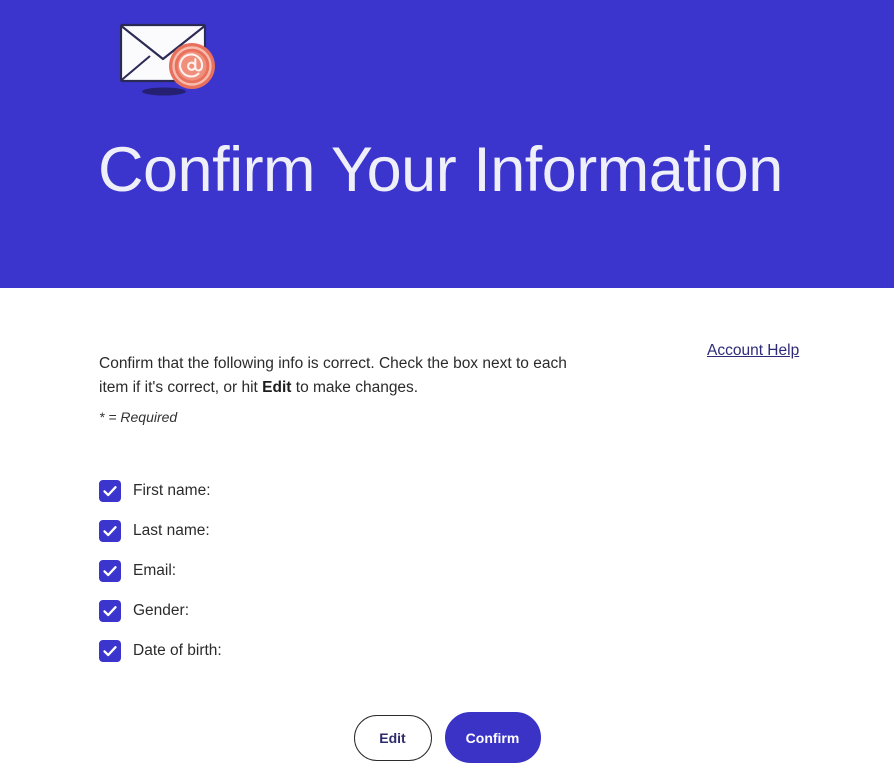  I want to click on checklist-label-last-name: Last name:, so click(171, 530).